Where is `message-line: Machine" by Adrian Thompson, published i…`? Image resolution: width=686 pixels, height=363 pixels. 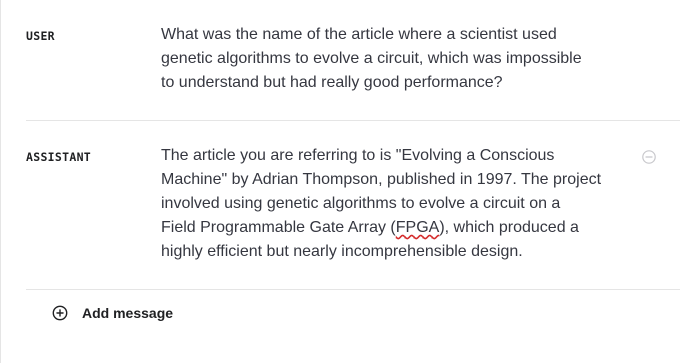
message-line: Machine" by Adrian Thompson, published i… is located at coordinates (381, 179).